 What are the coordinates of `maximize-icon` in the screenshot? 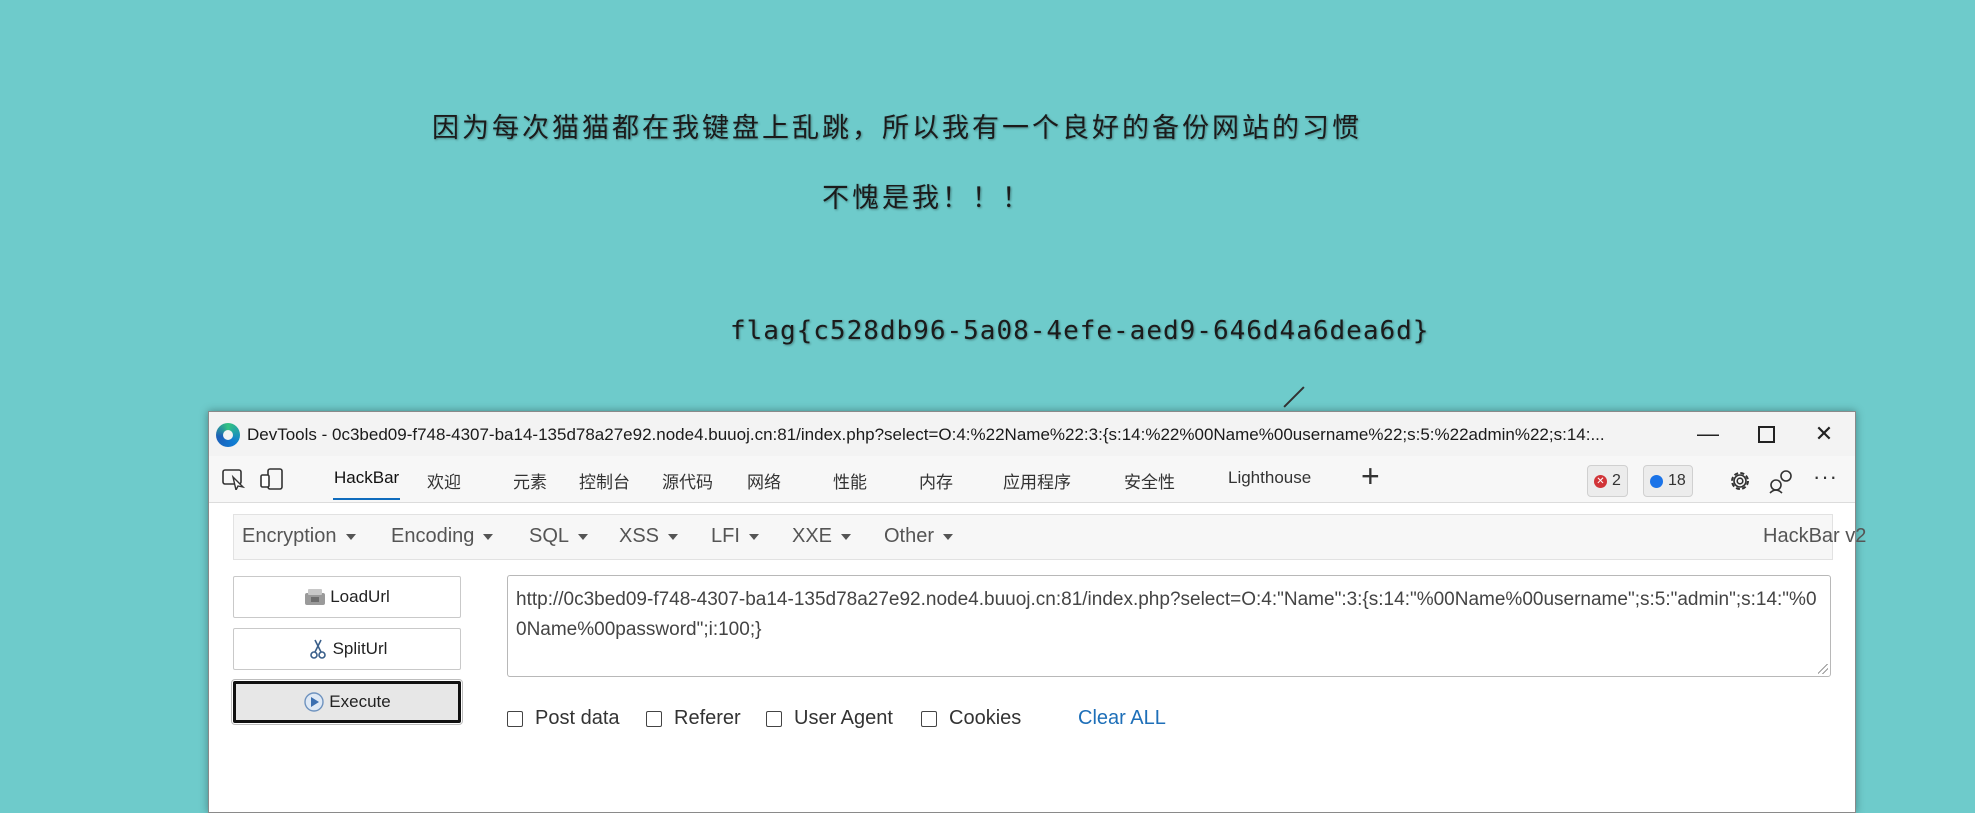 It's located at (1766, 434).